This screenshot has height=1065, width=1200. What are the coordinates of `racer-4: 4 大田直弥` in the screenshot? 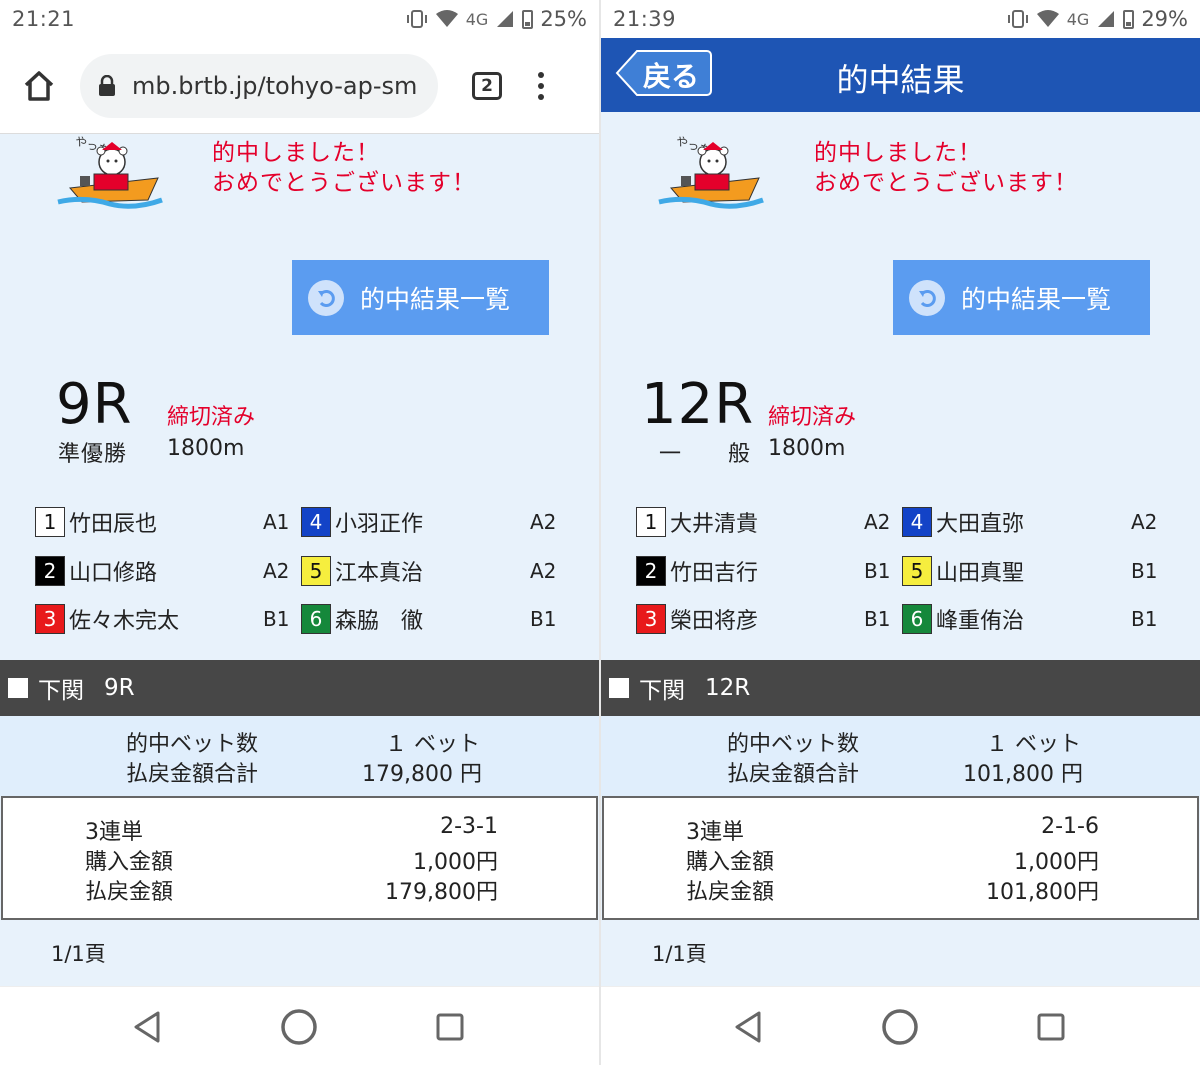 It's located at (963, 522).